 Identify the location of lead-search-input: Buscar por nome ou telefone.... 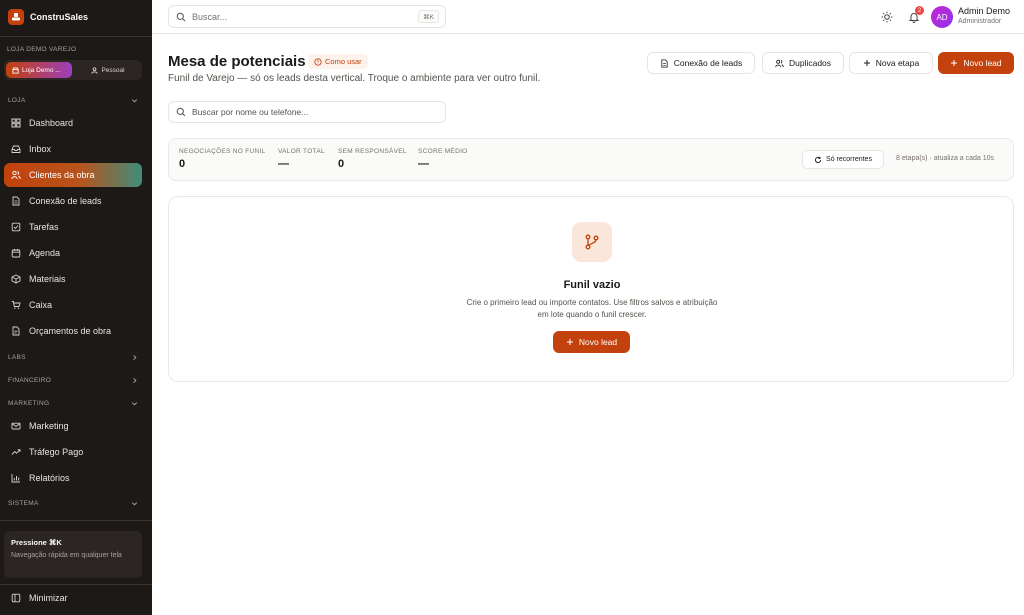
(307, 112).